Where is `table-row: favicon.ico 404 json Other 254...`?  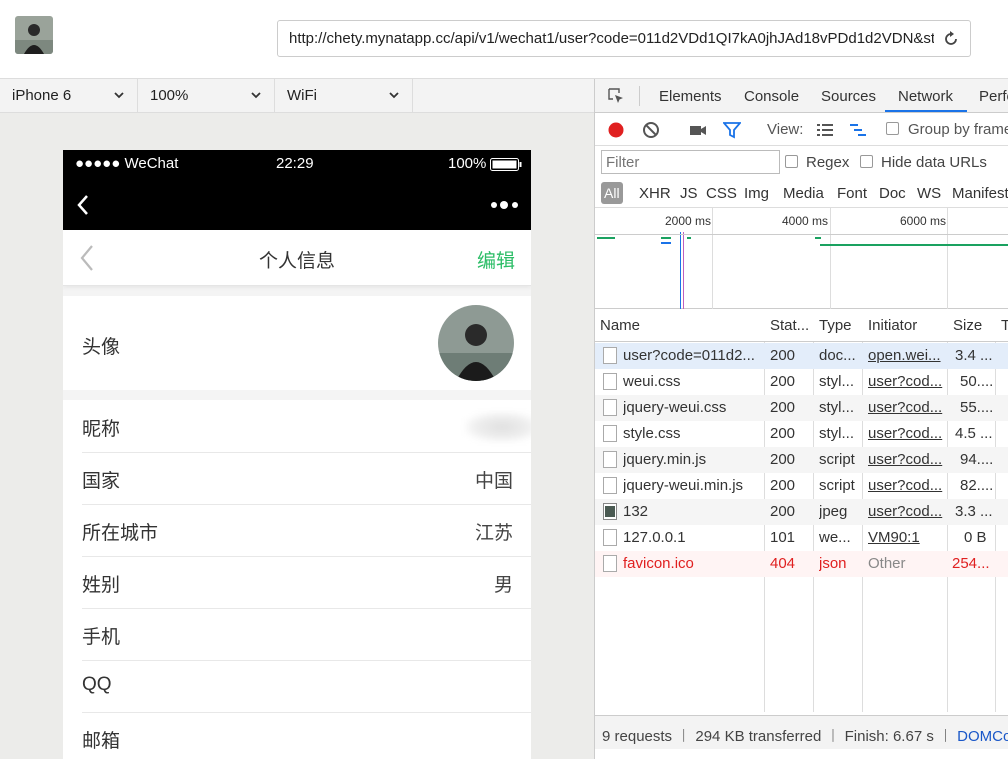 table-row: favicon.ico 404 json Other 254... is located at coordinates (801, 564).